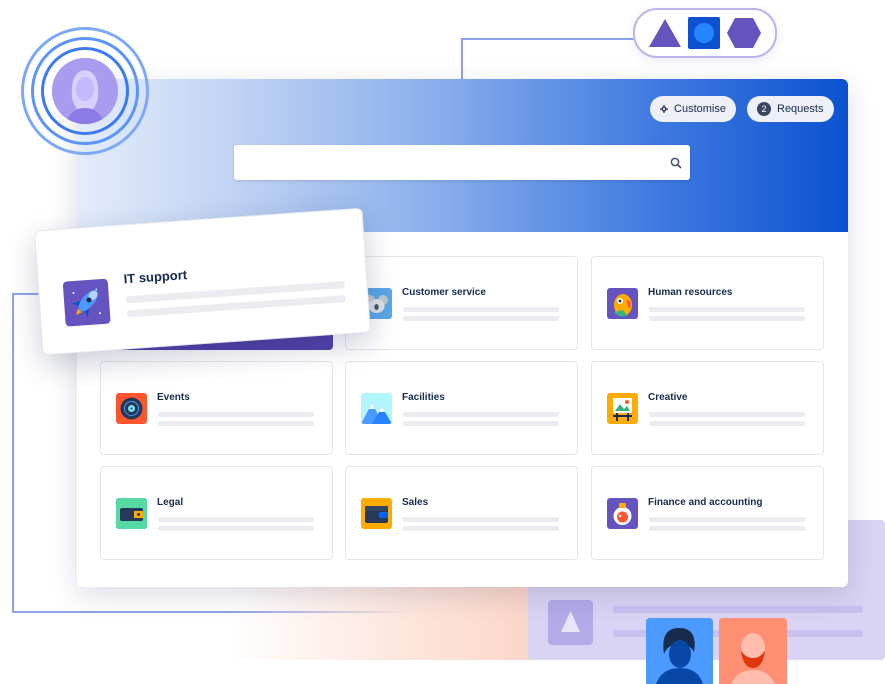  Describe the element at coordinates (548, 39) in the screenshot. I see `connector-line-top-horizontal` at that location.